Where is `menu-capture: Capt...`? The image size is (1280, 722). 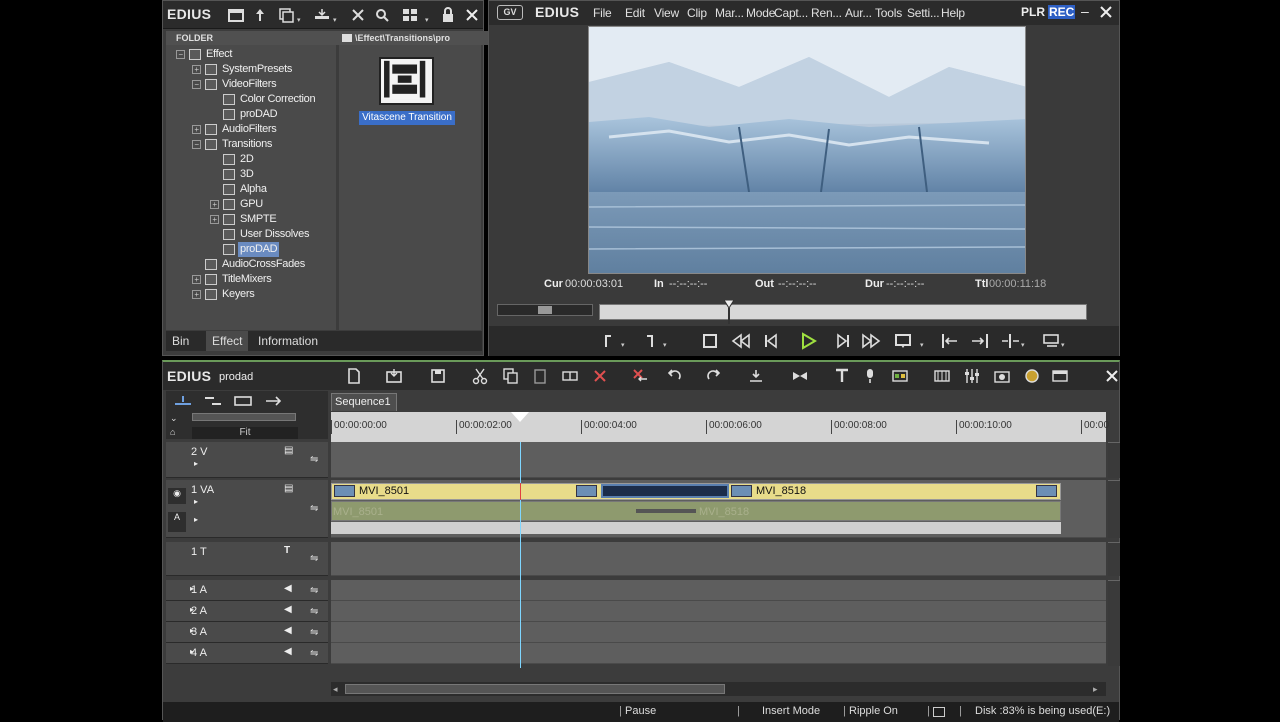
menu-capture: Capt... is located at coordinates (791, 13).